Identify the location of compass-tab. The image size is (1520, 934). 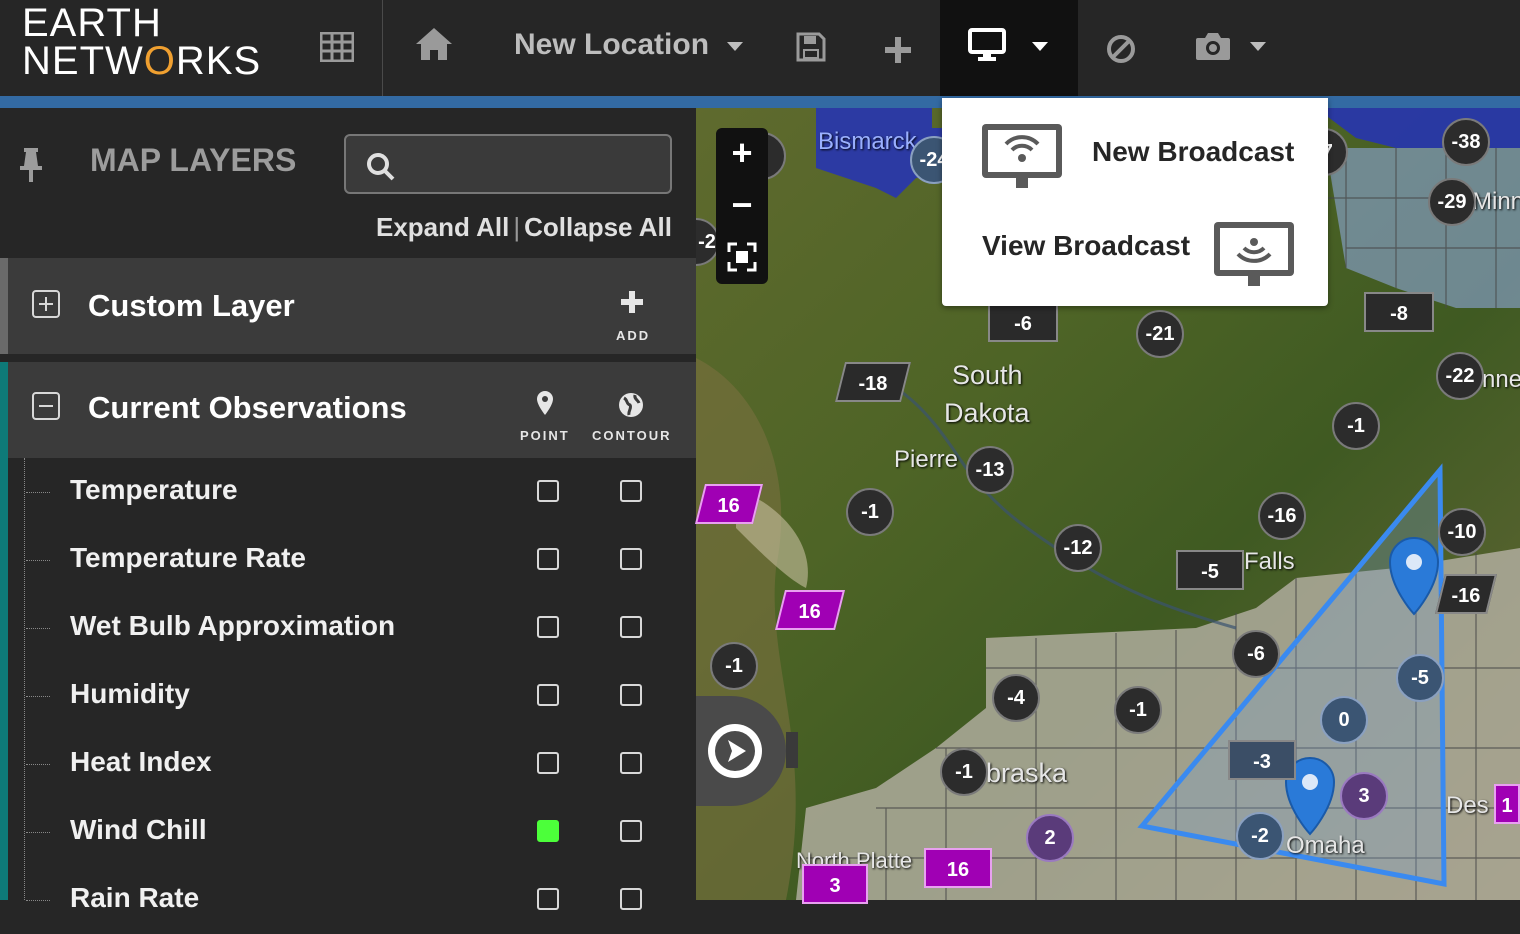
(792, 750).